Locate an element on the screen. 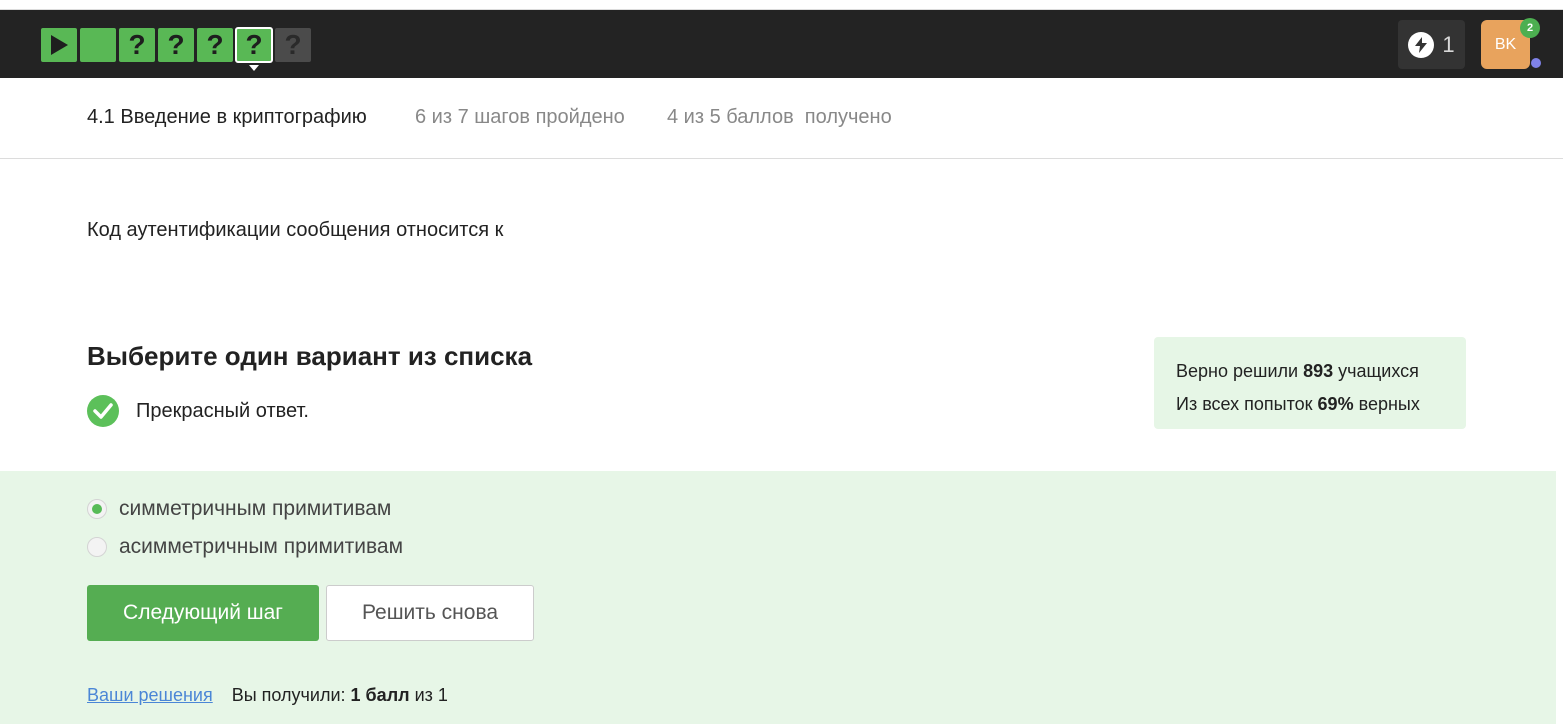  window-top-strip is located at coordinates (781, 5).